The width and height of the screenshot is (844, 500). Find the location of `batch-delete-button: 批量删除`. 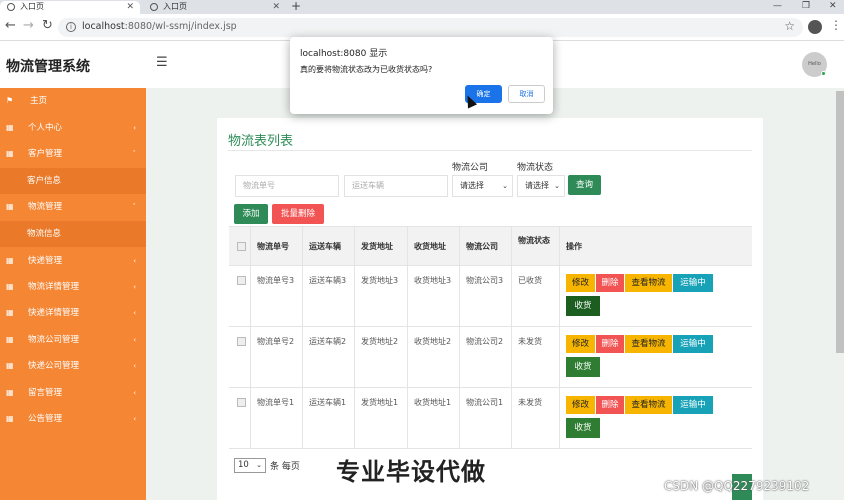

batch-delete-button: 批量删除 is located at coordinates (298, 214).